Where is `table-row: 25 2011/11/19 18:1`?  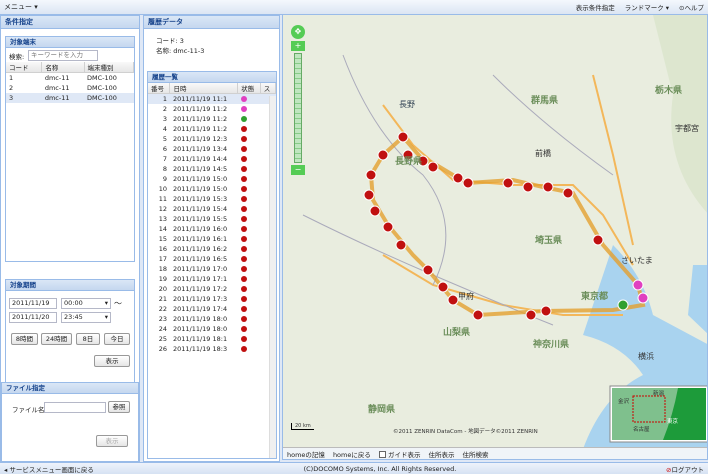
table-row: 25 2011/11/19 18:1 is located at coordinates (212, 339).